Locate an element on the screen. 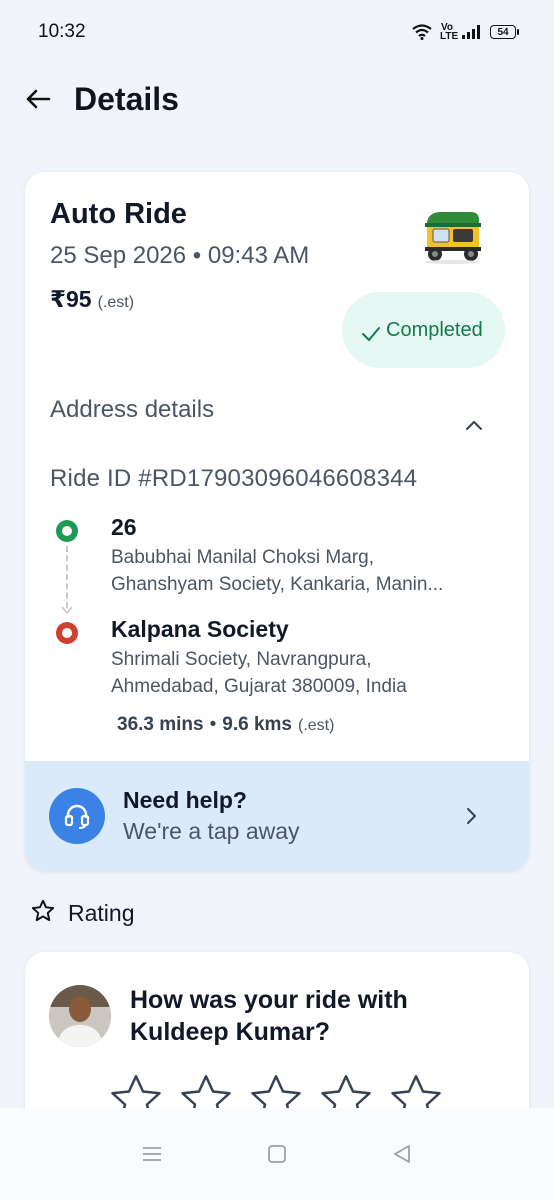 This screenshot has height=1200, width=554. star-outline-icon is located at coordinates (43, 913).